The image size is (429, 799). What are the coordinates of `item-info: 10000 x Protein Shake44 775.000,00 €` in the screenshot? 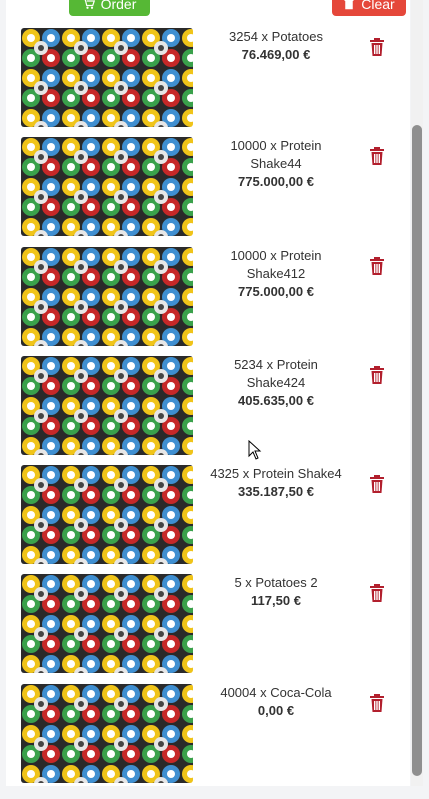 It's located at (276, 164).